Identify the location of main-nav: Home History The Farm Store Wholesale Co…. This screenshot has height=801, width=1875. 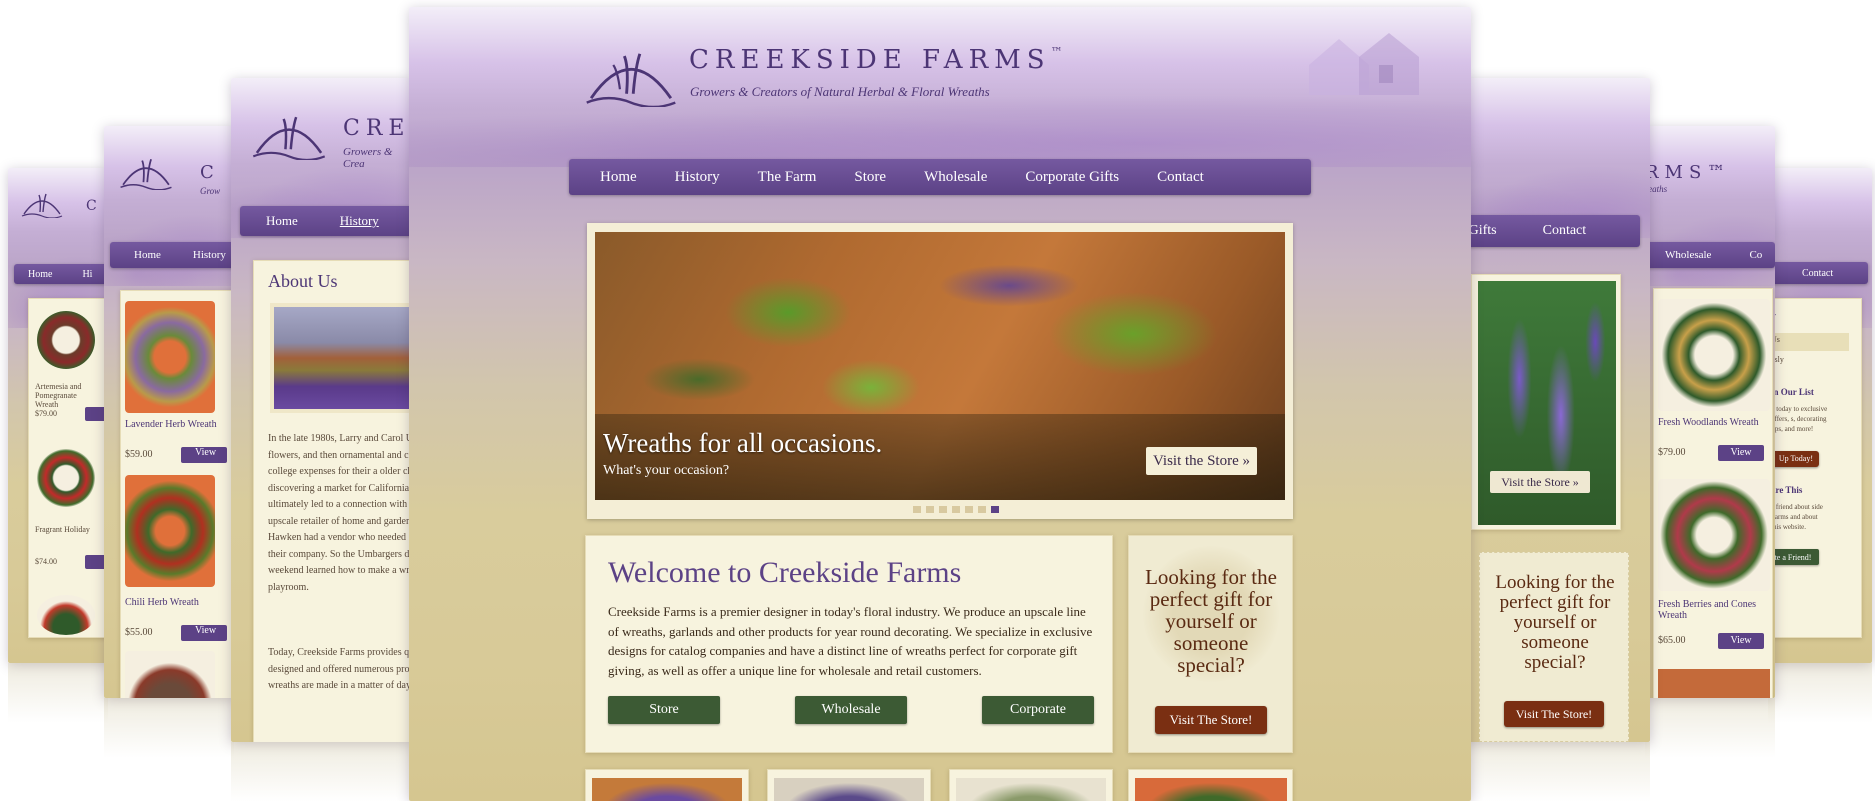
(940, 177).